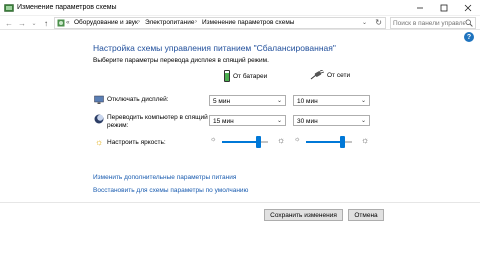  What do you see at coordinates (339, 75) in the screenshot?
I see `column-label-ac: От сети` at bounding box center [339, 75].